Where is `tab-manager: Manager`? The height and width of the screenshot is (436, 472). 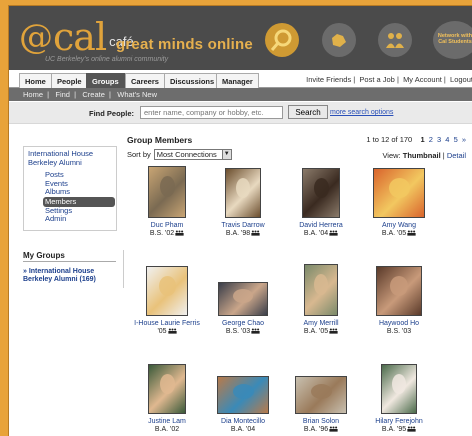 tab-manager: Manager is located at coordinates (237, 80).